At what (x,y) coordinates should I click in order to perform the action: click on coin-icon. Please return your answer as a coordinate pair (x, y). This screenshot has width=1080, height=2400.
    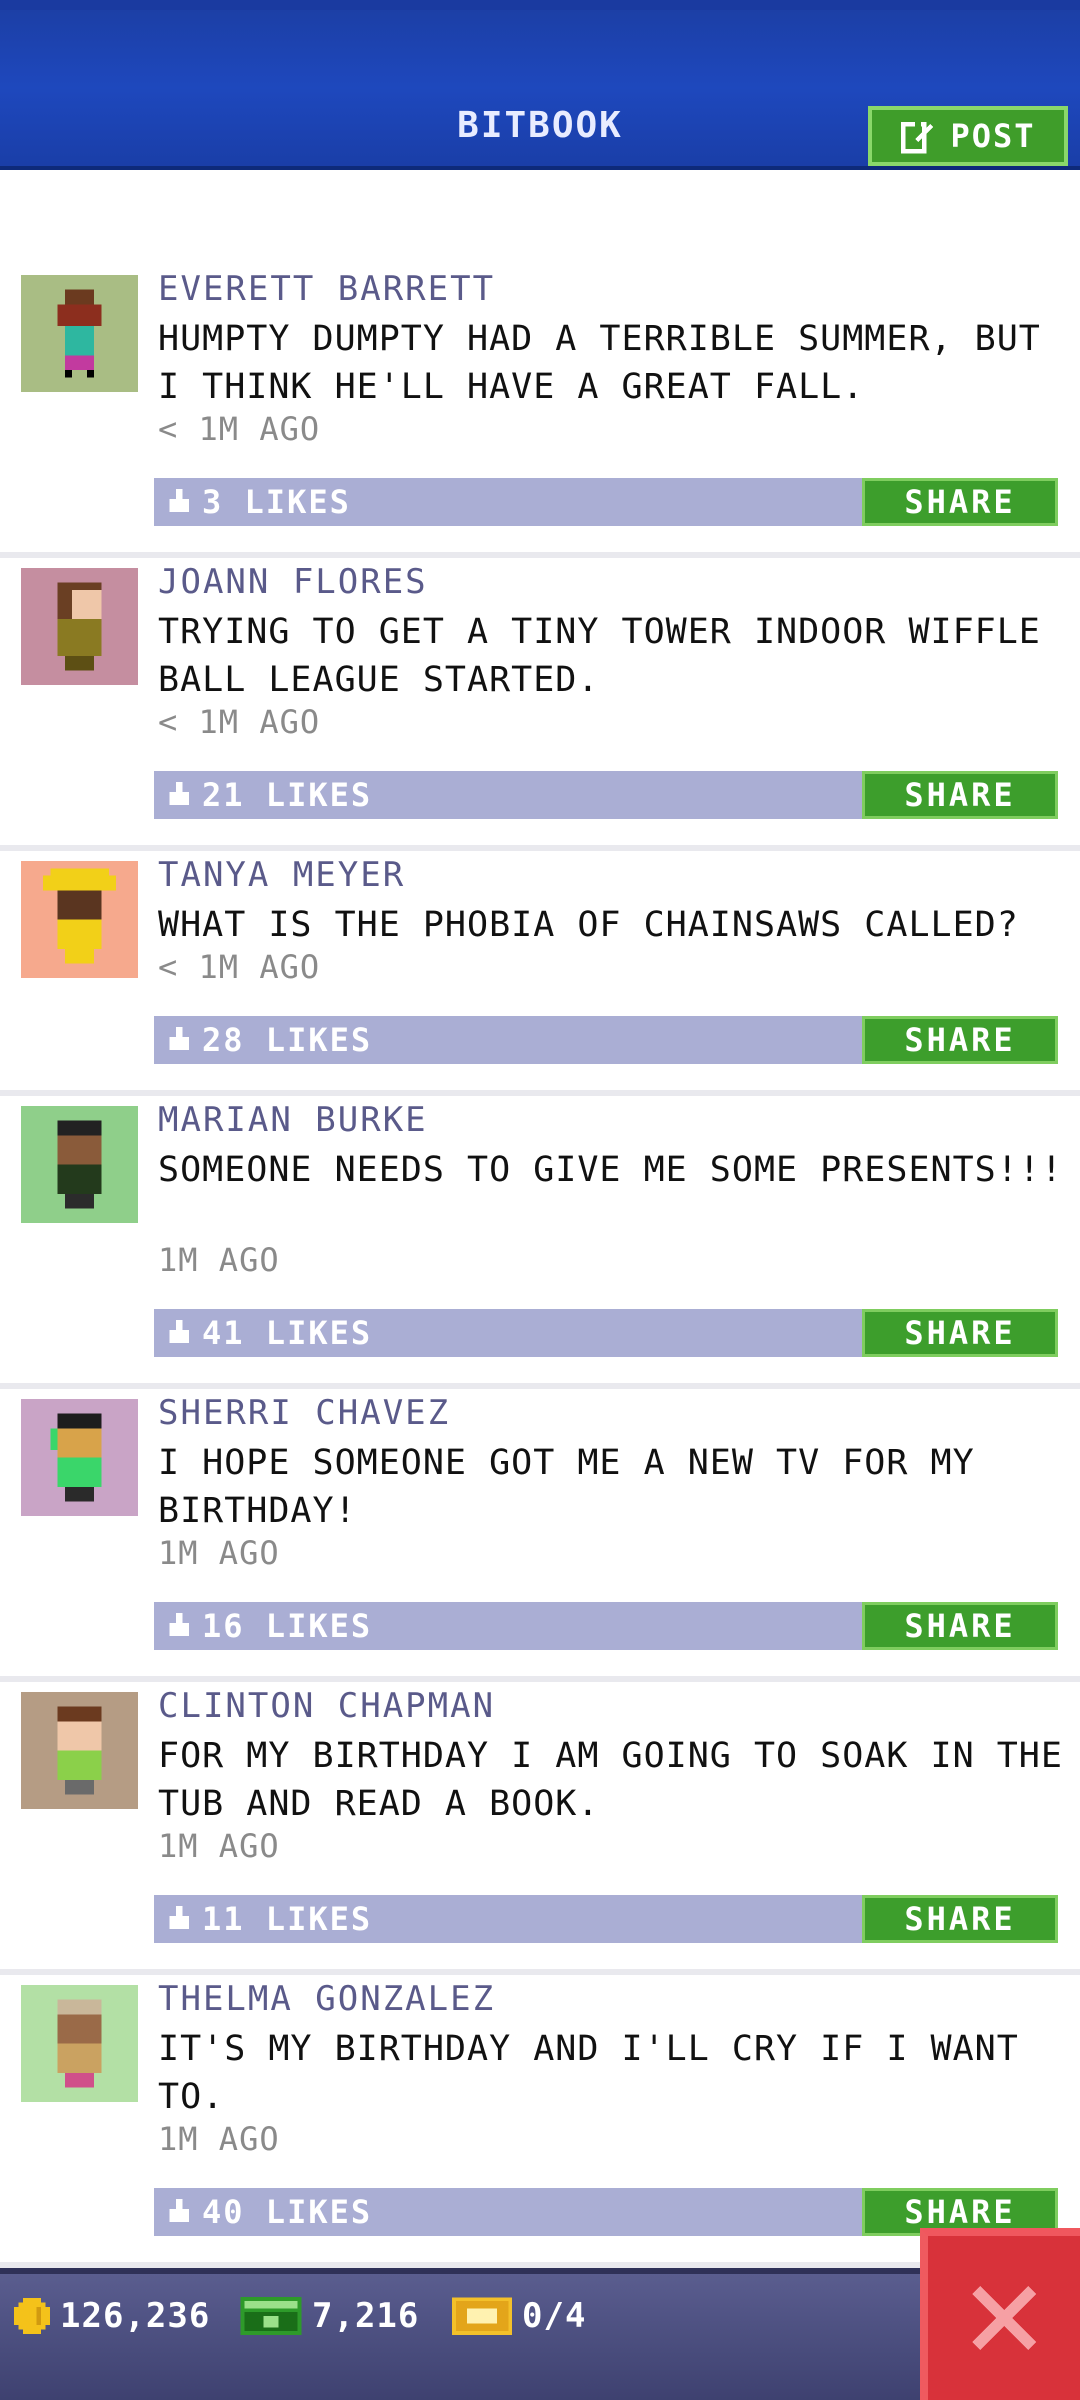
    Looking at the image, I should click on (32, 2316).